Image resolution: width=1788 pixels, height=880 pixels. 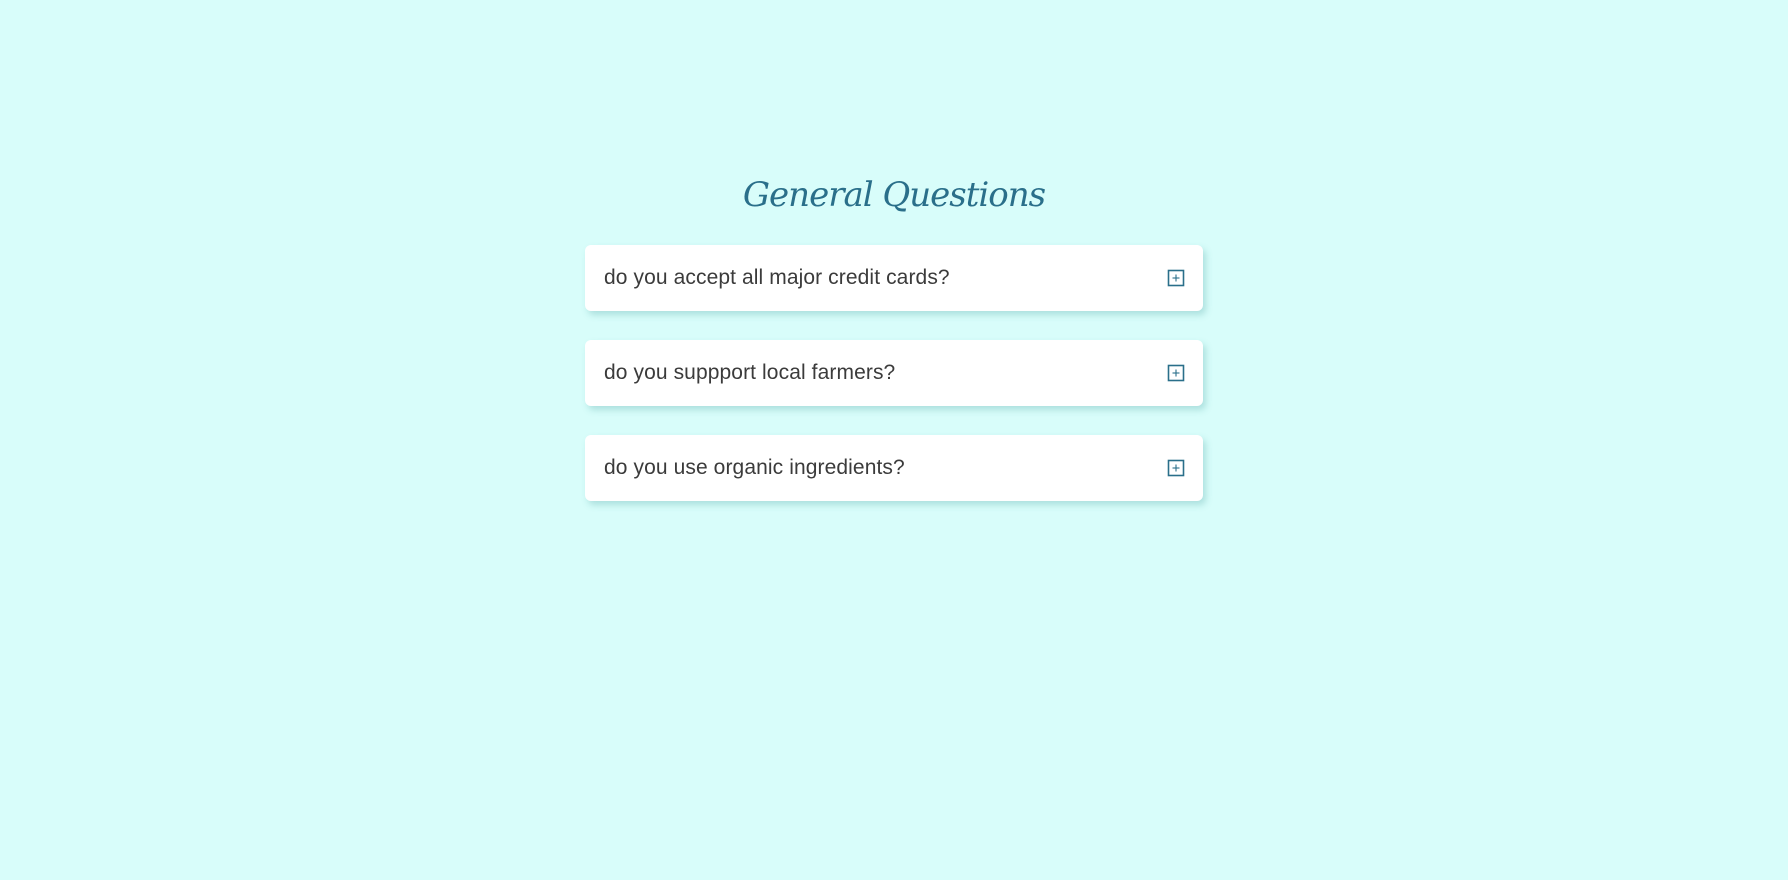 What do you see at coordinates (754, 467) in the screenshot?
I see `faq-question: do you use organic ingredients?` at bounding box center [754, 467].